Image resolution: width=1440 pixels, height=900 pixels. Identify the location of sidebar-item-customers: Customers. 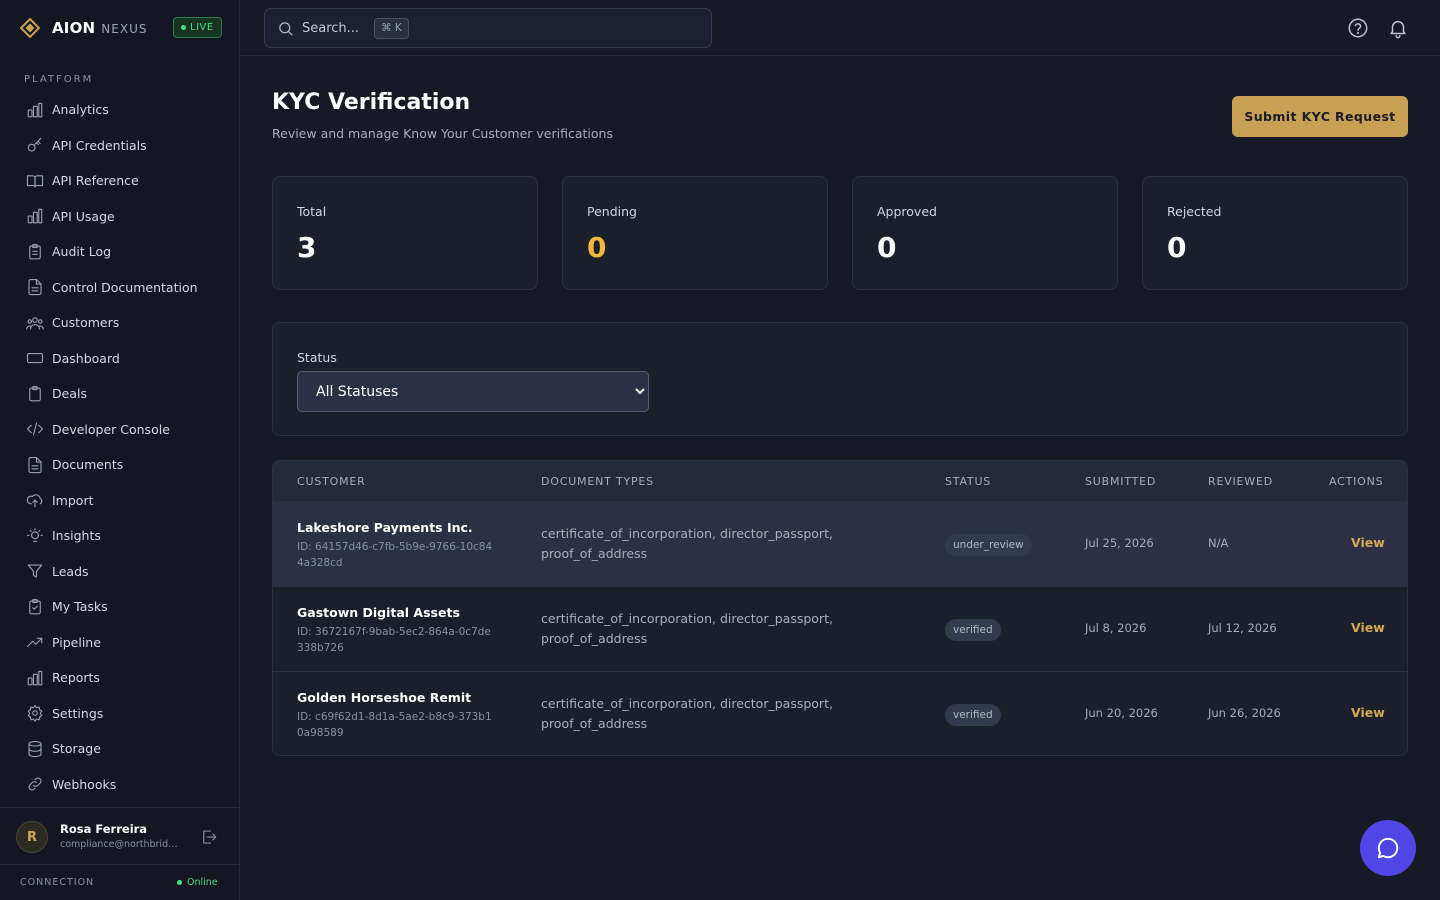
(120, 323).